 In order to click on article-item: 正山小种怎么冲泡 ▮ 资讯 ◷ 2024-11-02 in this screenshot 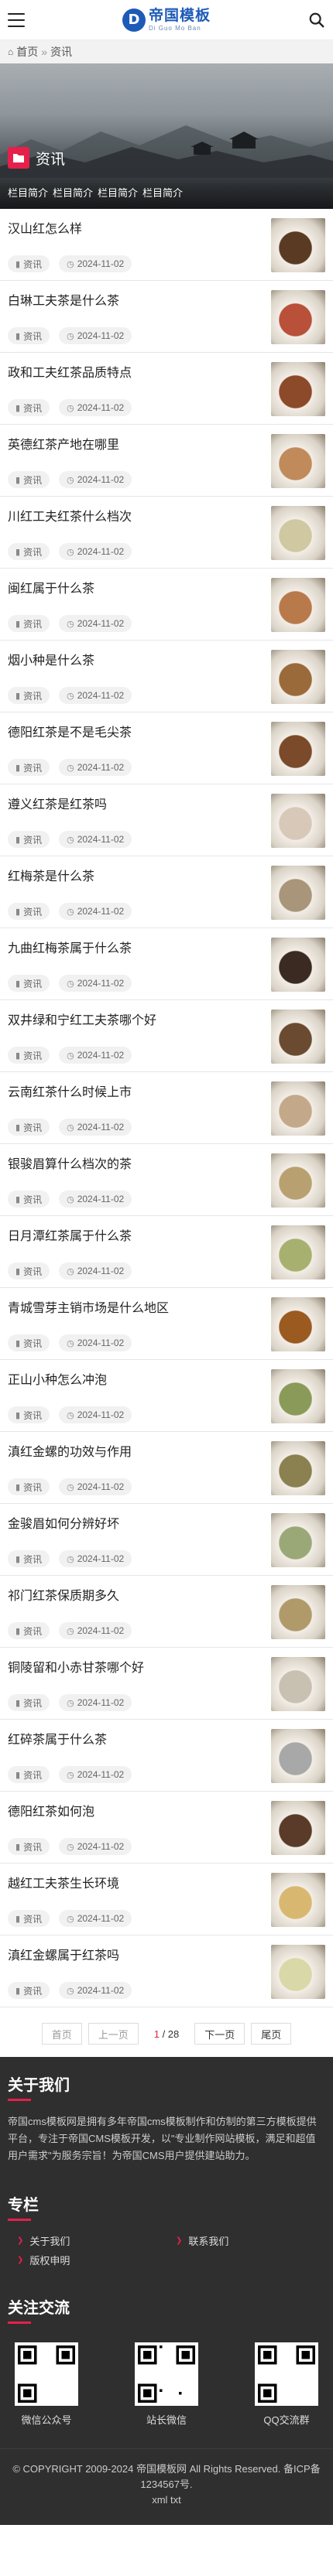, I will do `click(166, 1396)`.